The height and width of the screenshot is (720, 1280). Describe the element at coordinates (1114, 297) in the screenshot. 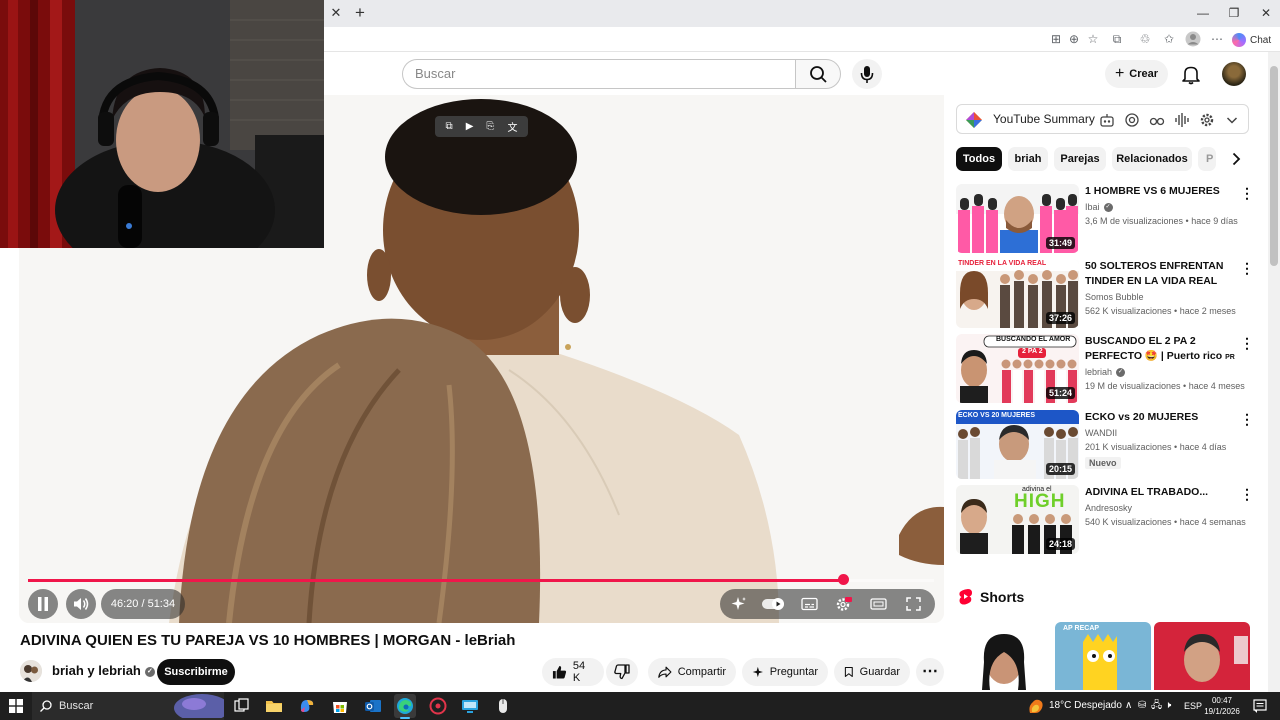

I see `video-item-channel: Somos Bubble` at that location.